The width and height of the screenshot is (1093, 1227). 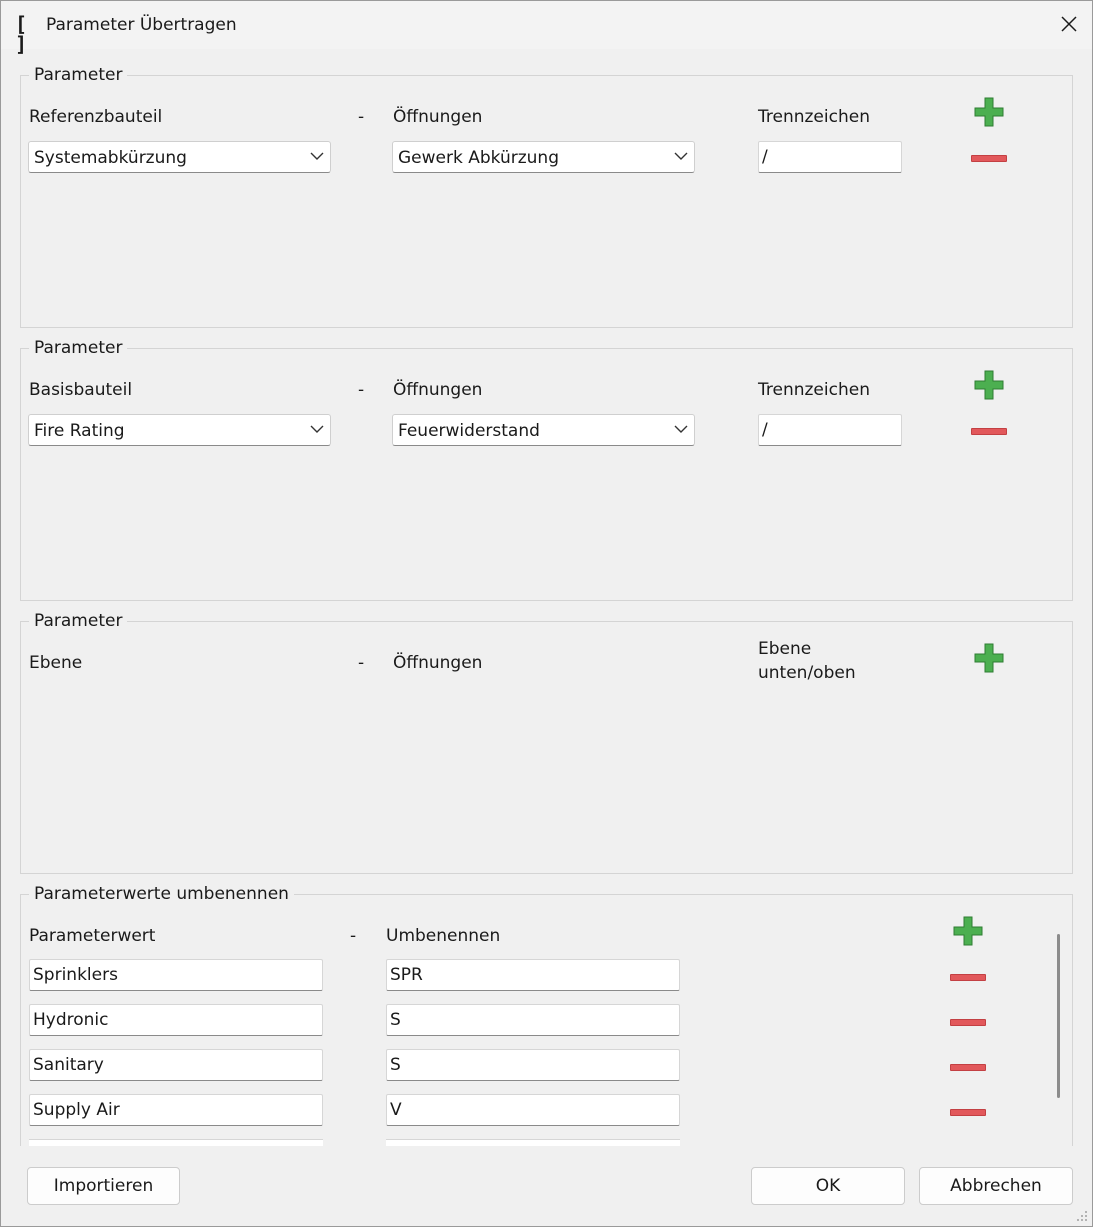 I want to click on cancel-button: Abbrechen, so click(x=996, y=1186).